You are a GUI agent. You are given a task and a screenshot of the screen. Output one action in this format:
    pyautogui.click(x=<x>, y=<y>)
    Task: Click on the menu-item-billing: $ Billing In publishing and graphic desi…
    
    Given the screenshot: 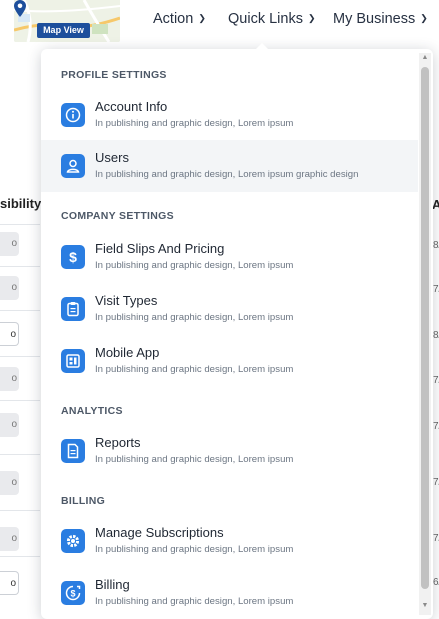 What is the action you would take?
    pyautogui.click(x=229, y=593)
    